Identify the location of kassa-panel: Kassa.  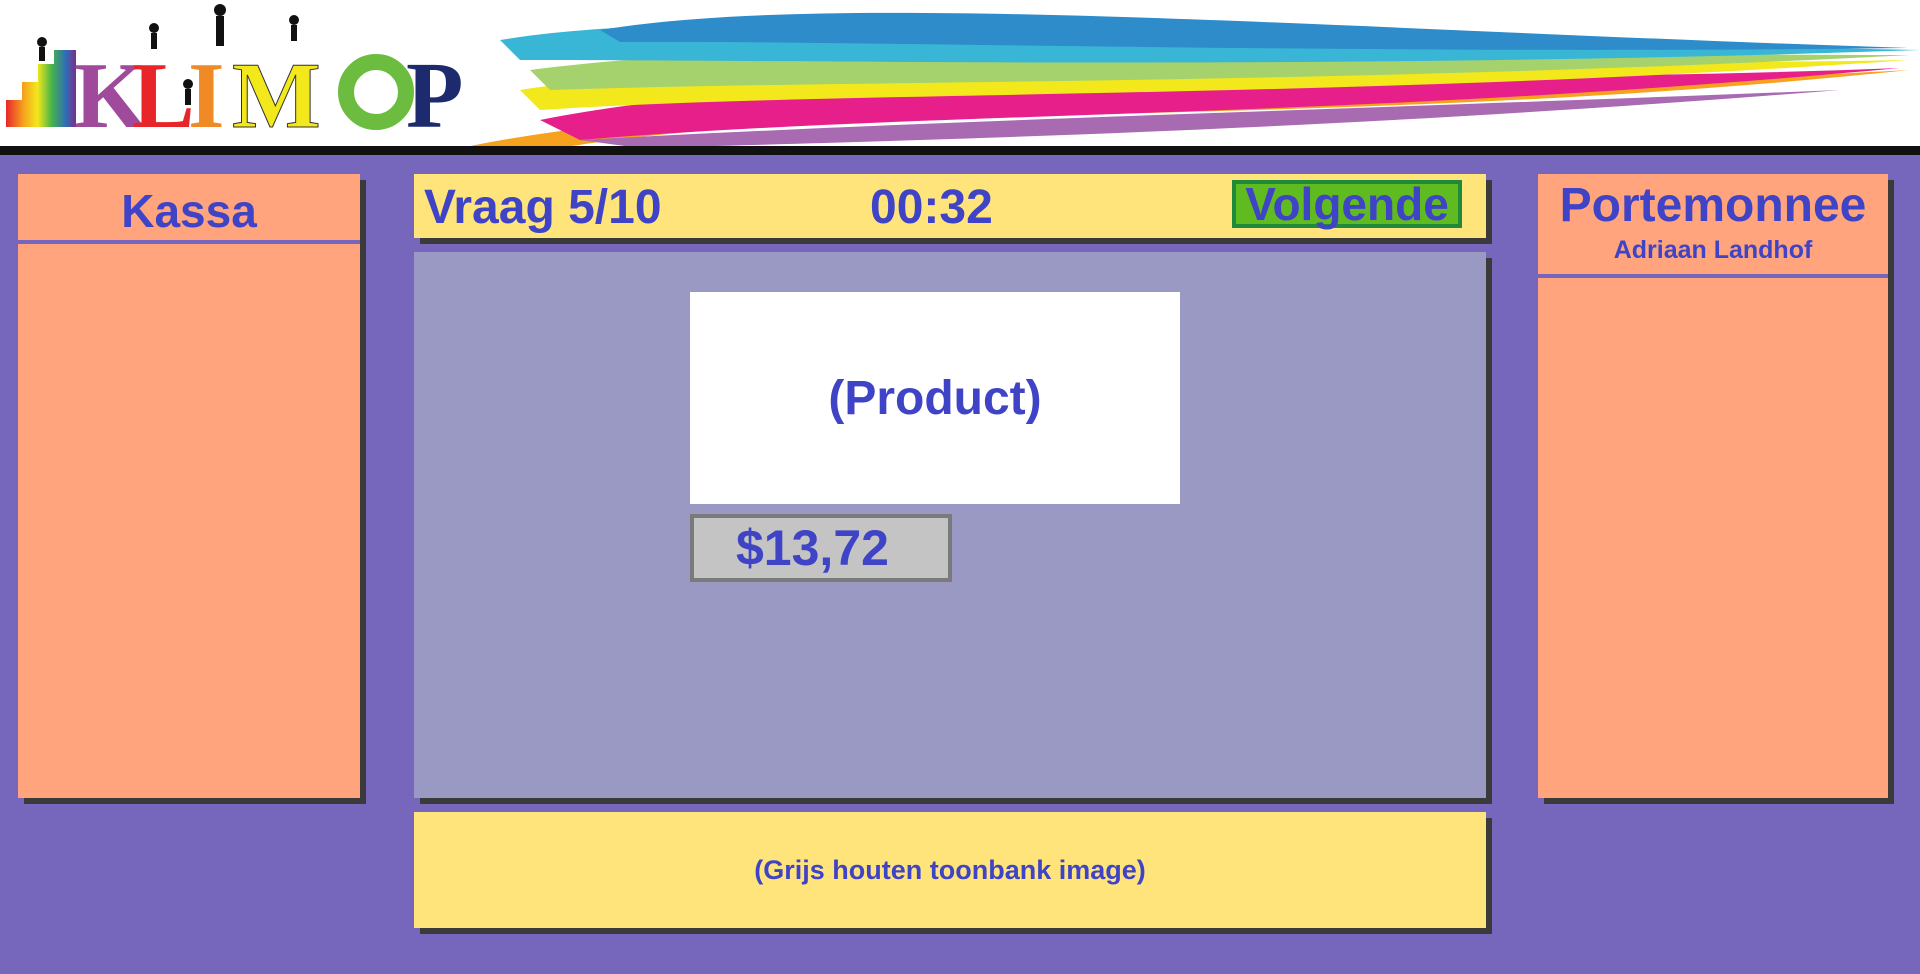
(189, 486).